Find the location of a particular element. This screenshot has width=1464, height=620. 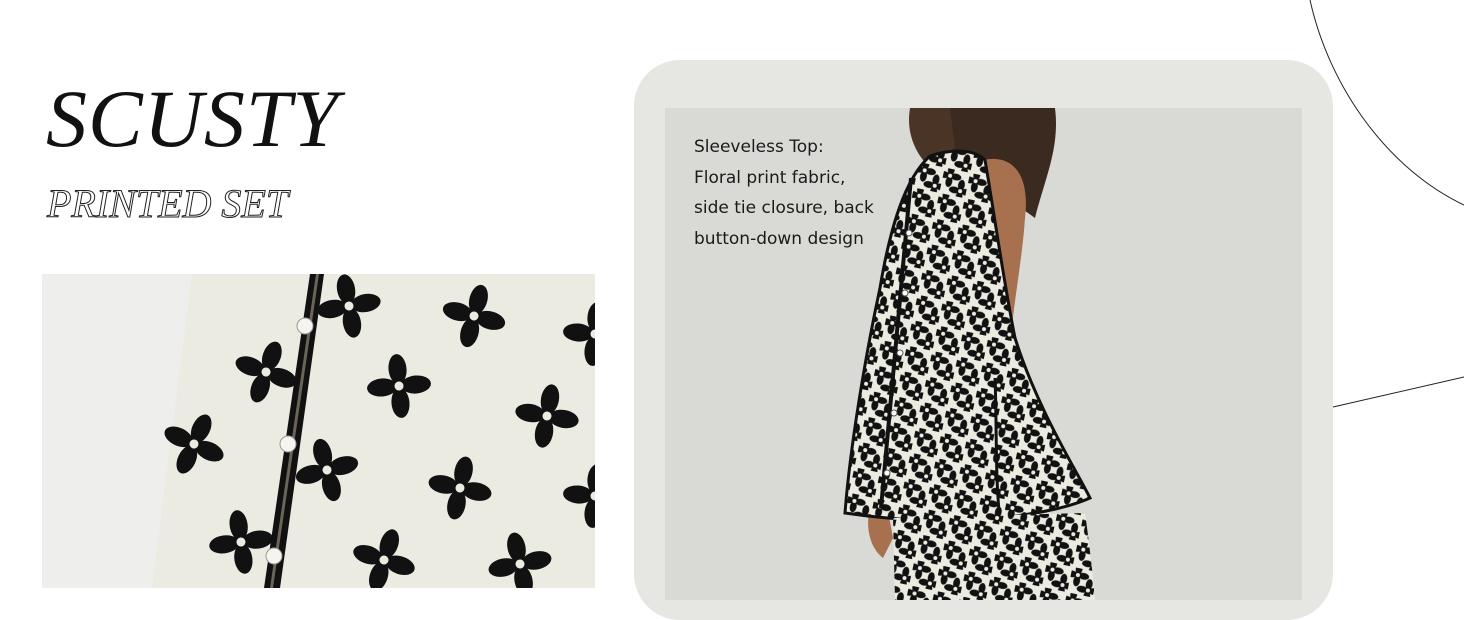

brand-title: SCUSTY is located at coordinates (193, 118).